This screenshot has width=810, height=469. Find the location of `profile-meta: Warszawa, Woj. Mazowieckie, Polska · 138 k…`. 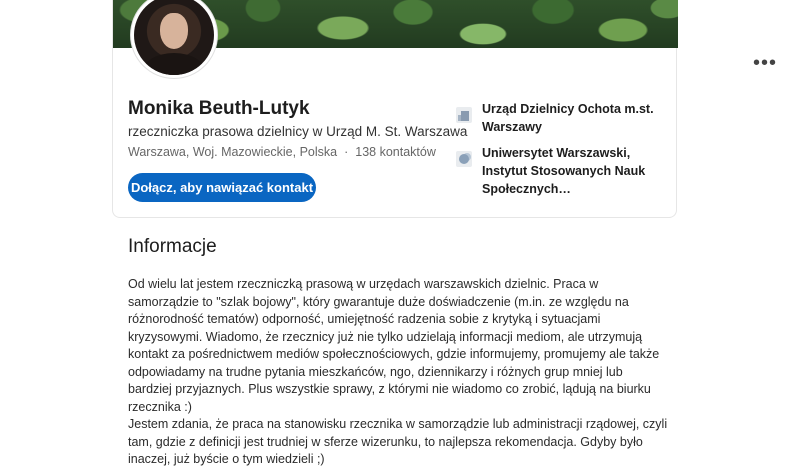

profile-meta: Warszawa, Woj. Mazowieckie, Polska · 138 k… is located at coordinates (282, 152).